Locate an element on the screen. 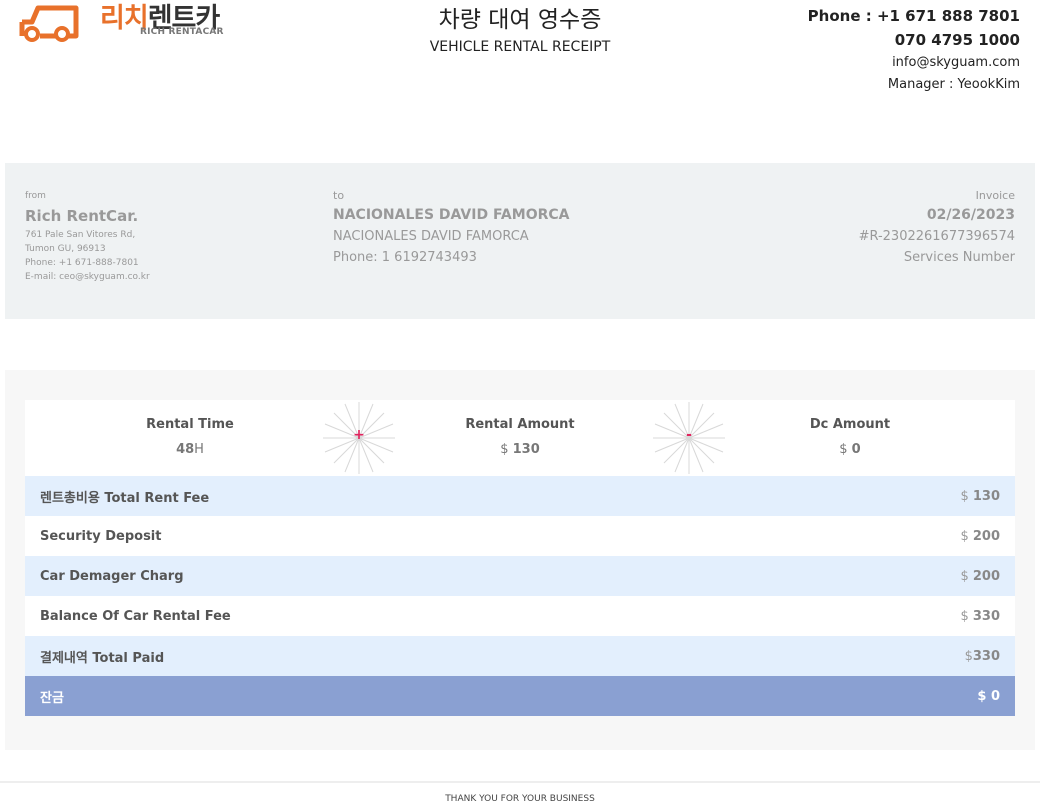  to-label: to is located at coordinates (339, 195).